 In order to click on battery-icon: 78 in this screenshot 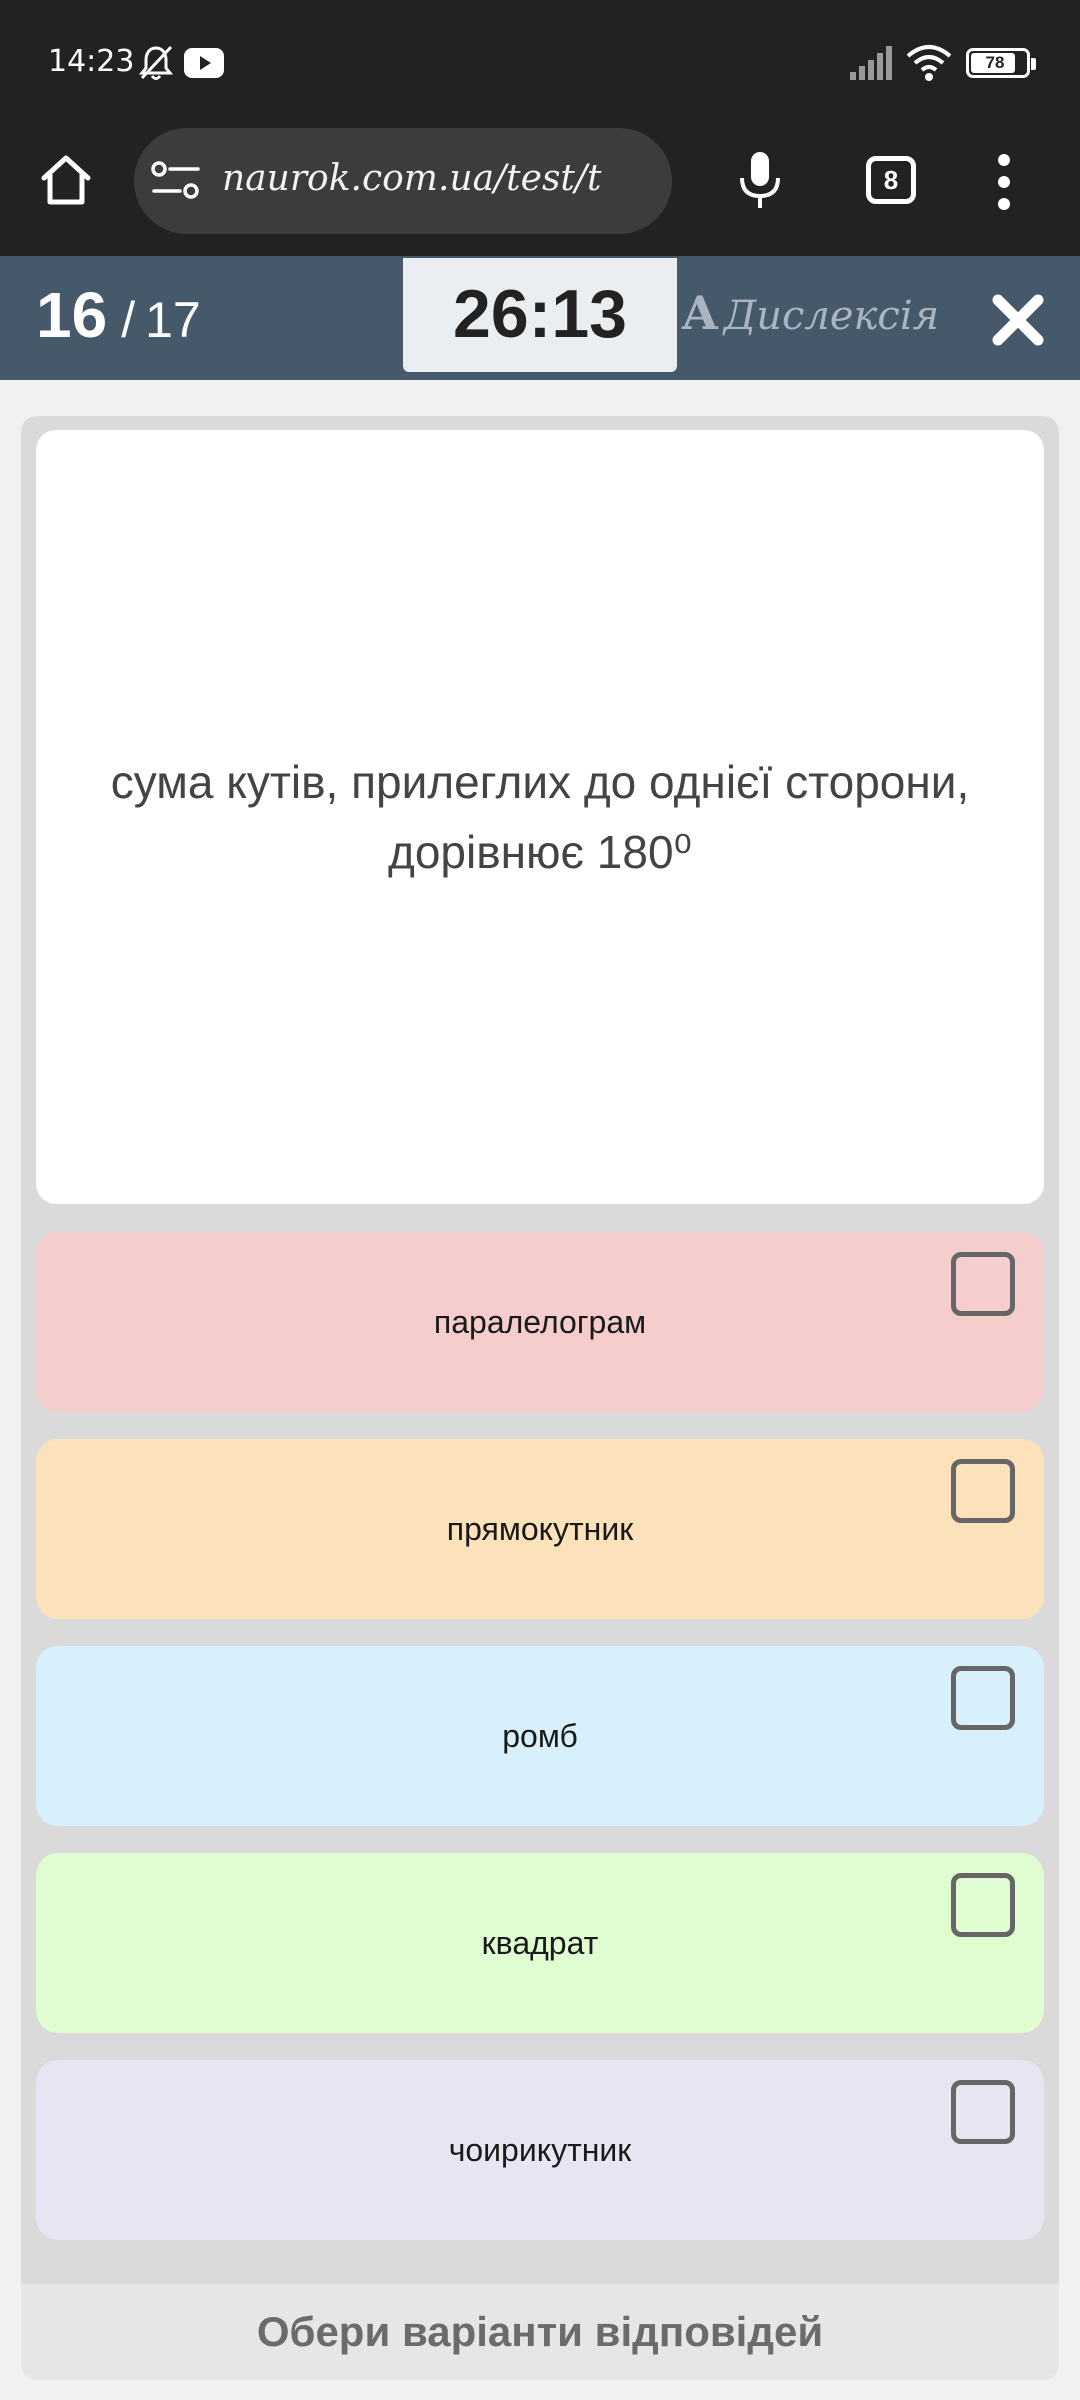, I will do `click(1001, 63)`.